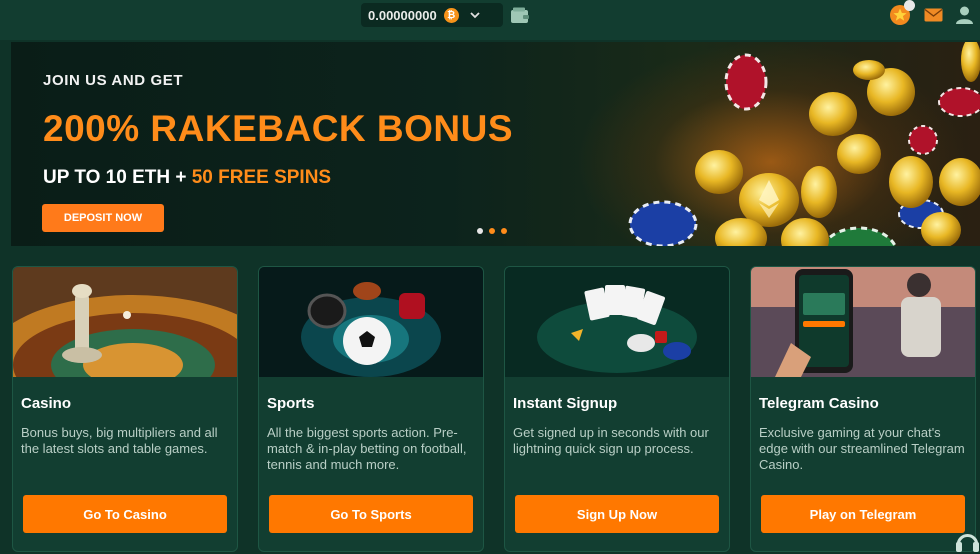 This screenshot has width=980, height=554. Describe the element at coordinates (451, 15) in the screenshot. I see `bitcoin-icon: ₿` at that location.